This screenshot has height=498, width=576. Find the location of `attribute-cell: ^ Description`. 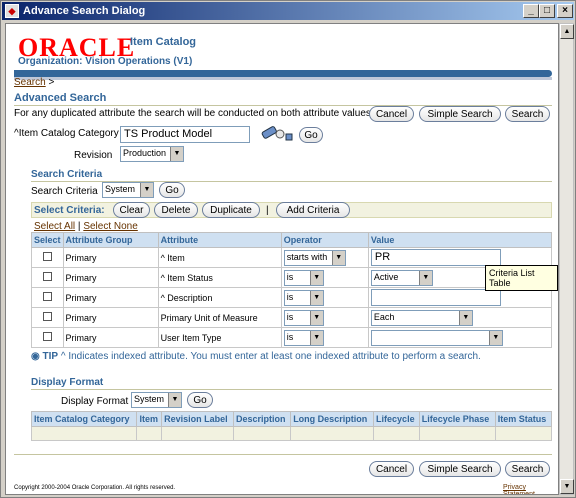

attribute-cell: ^ Description is located at coordinates (219, 297).